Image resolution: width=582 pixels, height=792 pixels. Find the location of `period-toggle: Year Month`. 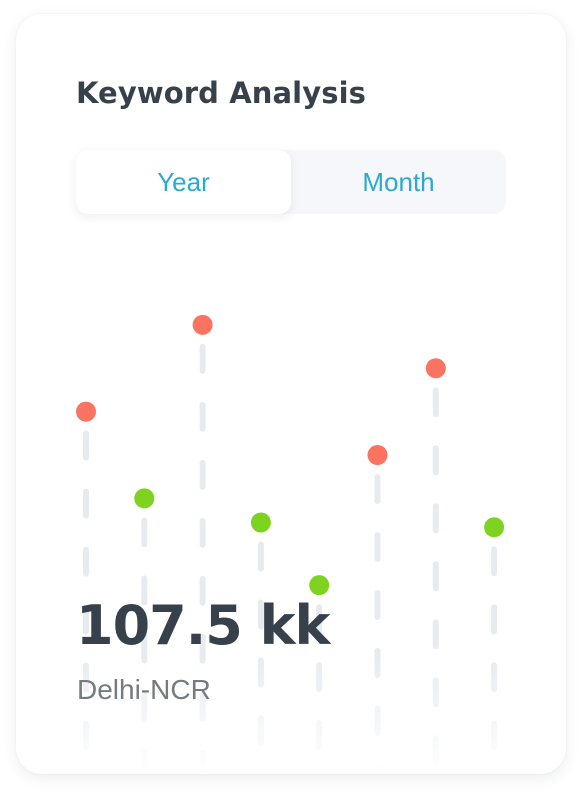

period-toggle: Year Month is located at coordinates (291, 182).